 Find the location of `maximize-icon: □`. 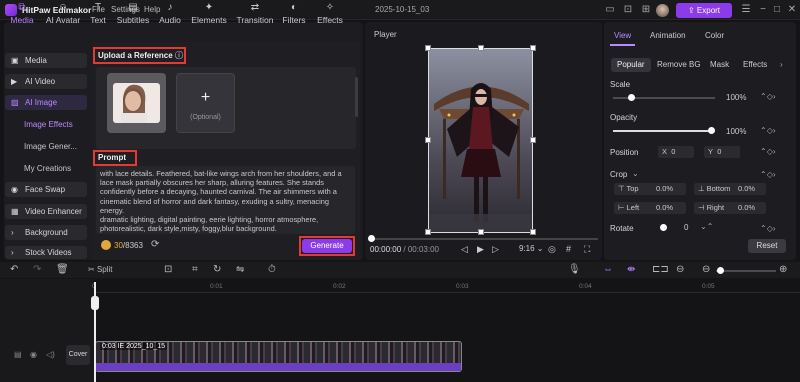

maximize-icon: □ is located at coordinates (777, 10).